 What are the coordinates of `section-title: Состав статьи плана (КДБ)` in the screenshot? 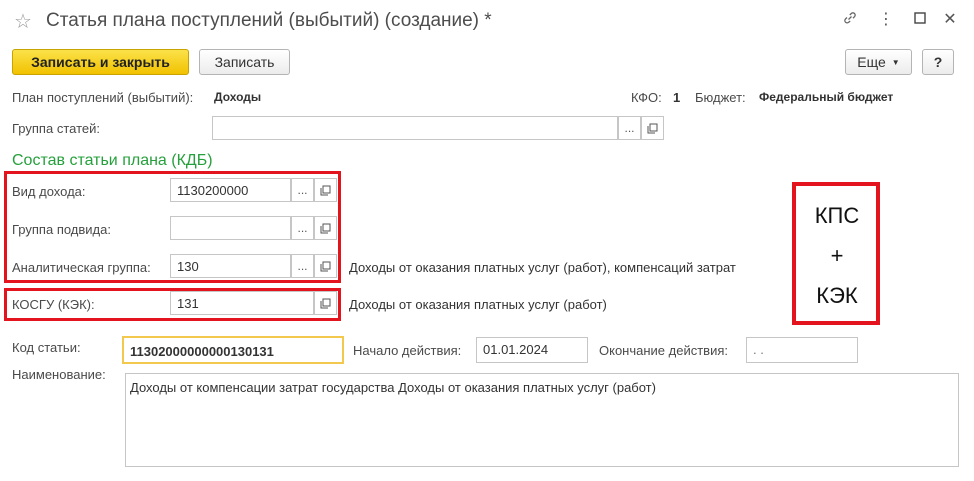 It's located at (112, 160).